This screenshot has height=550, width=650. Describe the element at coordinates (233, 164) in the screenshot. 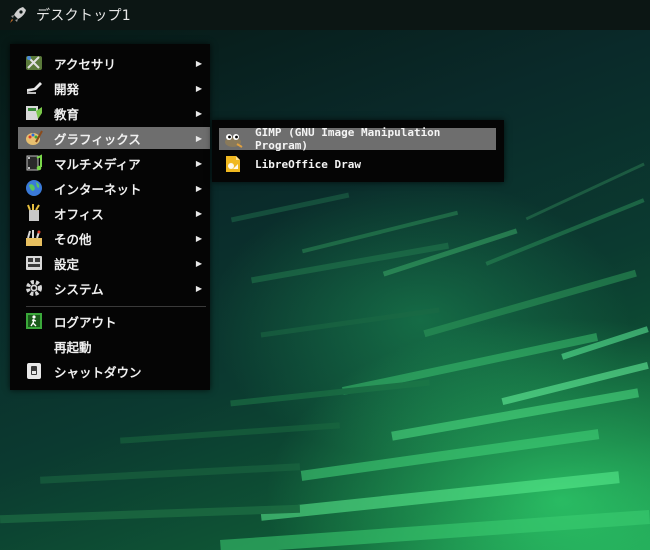

I see `libreoffice-draw-icon` at that location.